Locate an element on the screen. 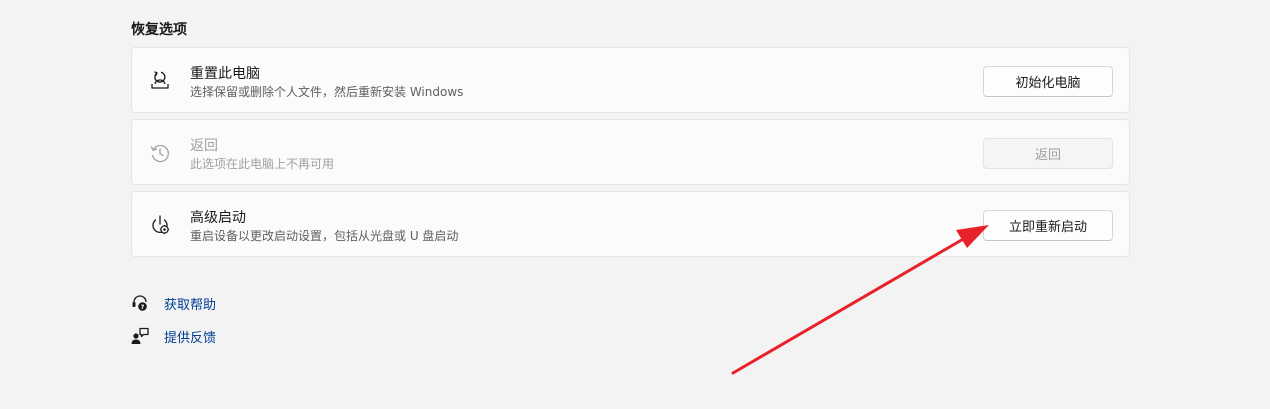  reset-pc-button: 初始化电脑 is located at coordinates (1048, 81).